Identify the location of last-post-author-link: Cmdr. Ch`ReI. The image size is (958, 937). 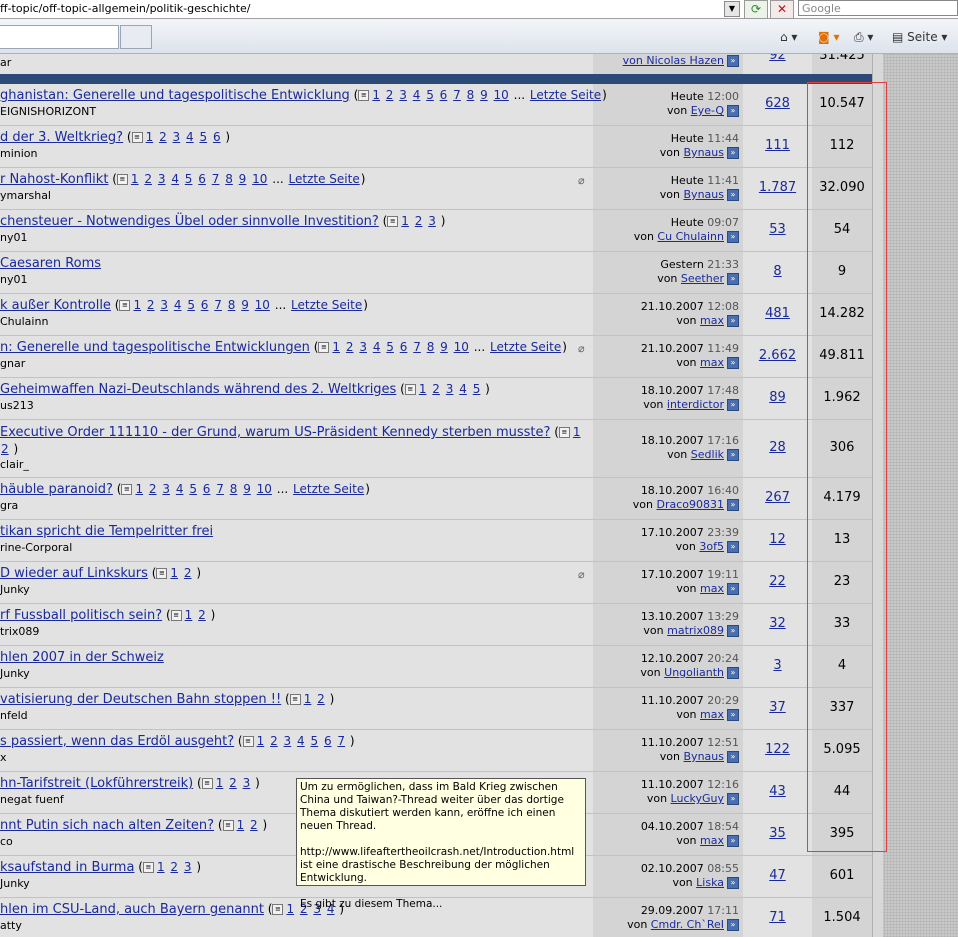
(687, 924).